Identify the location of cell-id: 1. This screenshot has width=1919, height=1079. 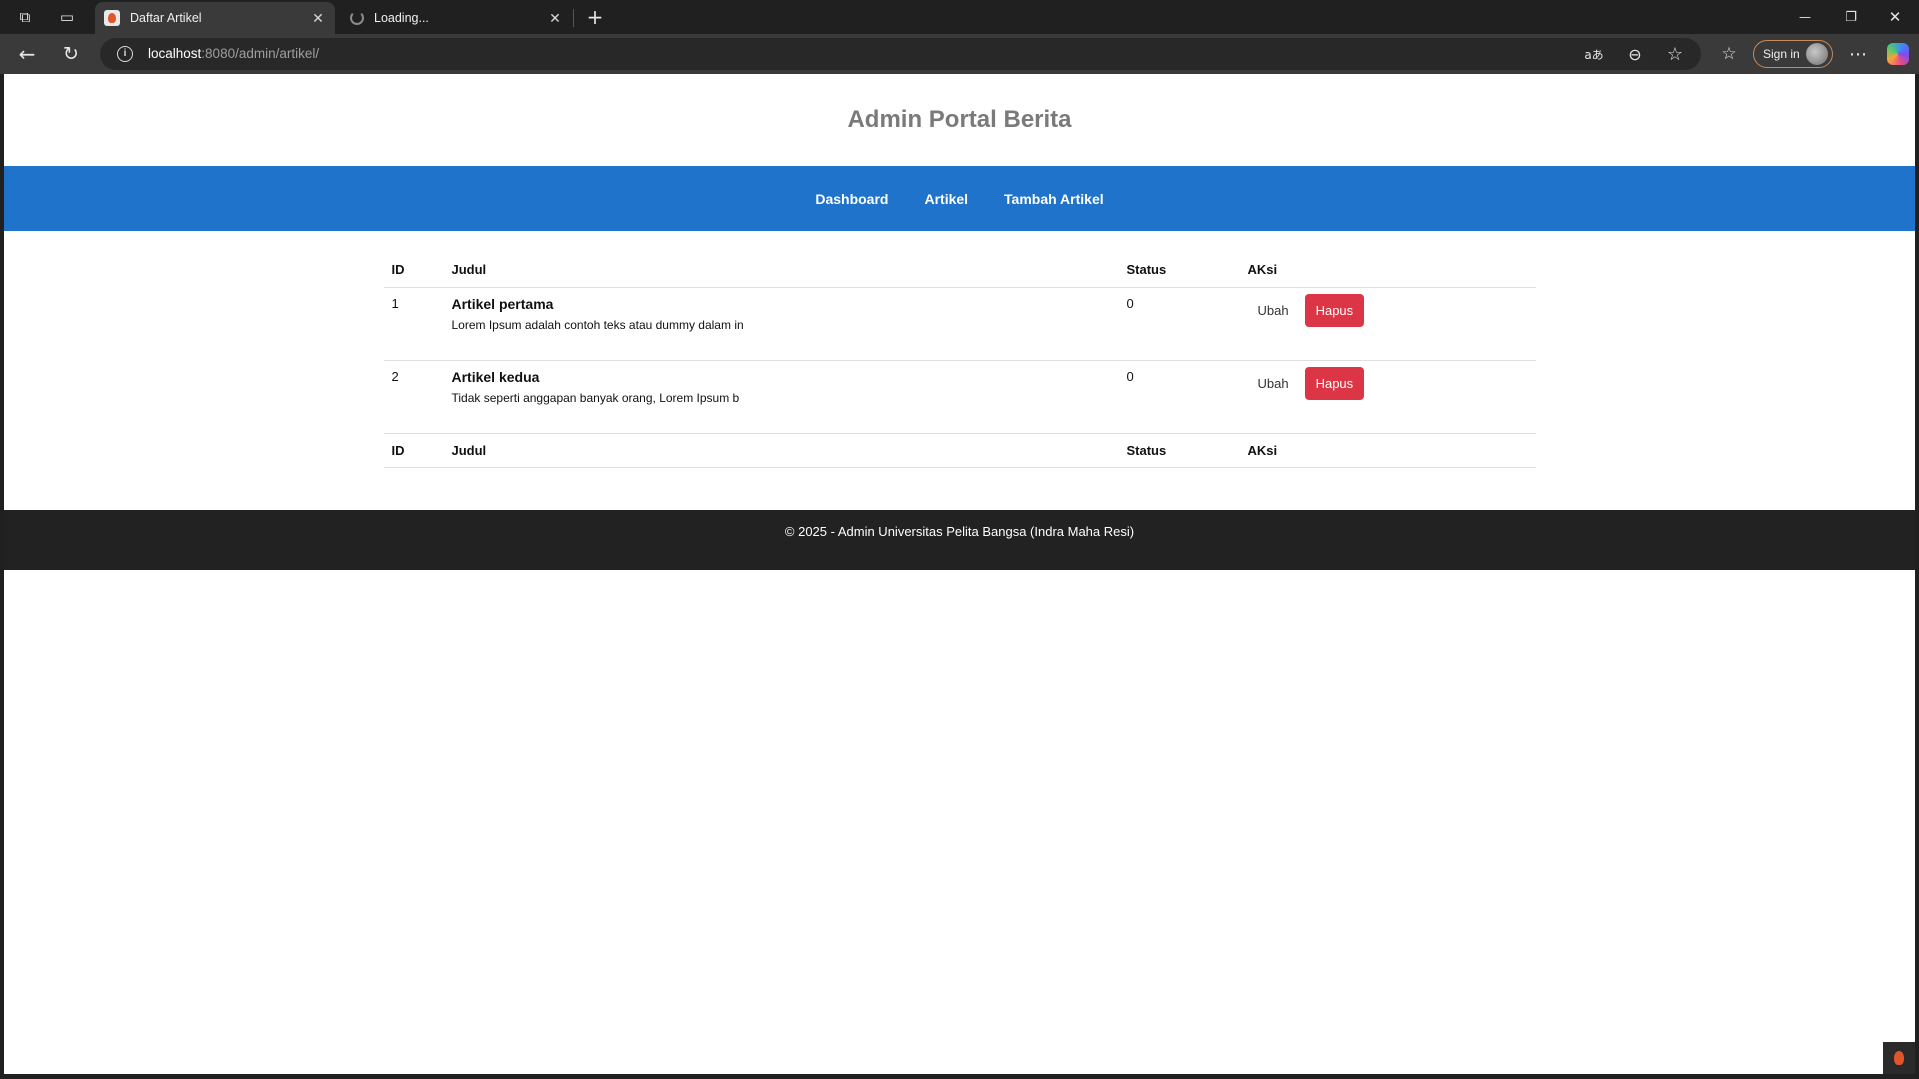
(413, 324).